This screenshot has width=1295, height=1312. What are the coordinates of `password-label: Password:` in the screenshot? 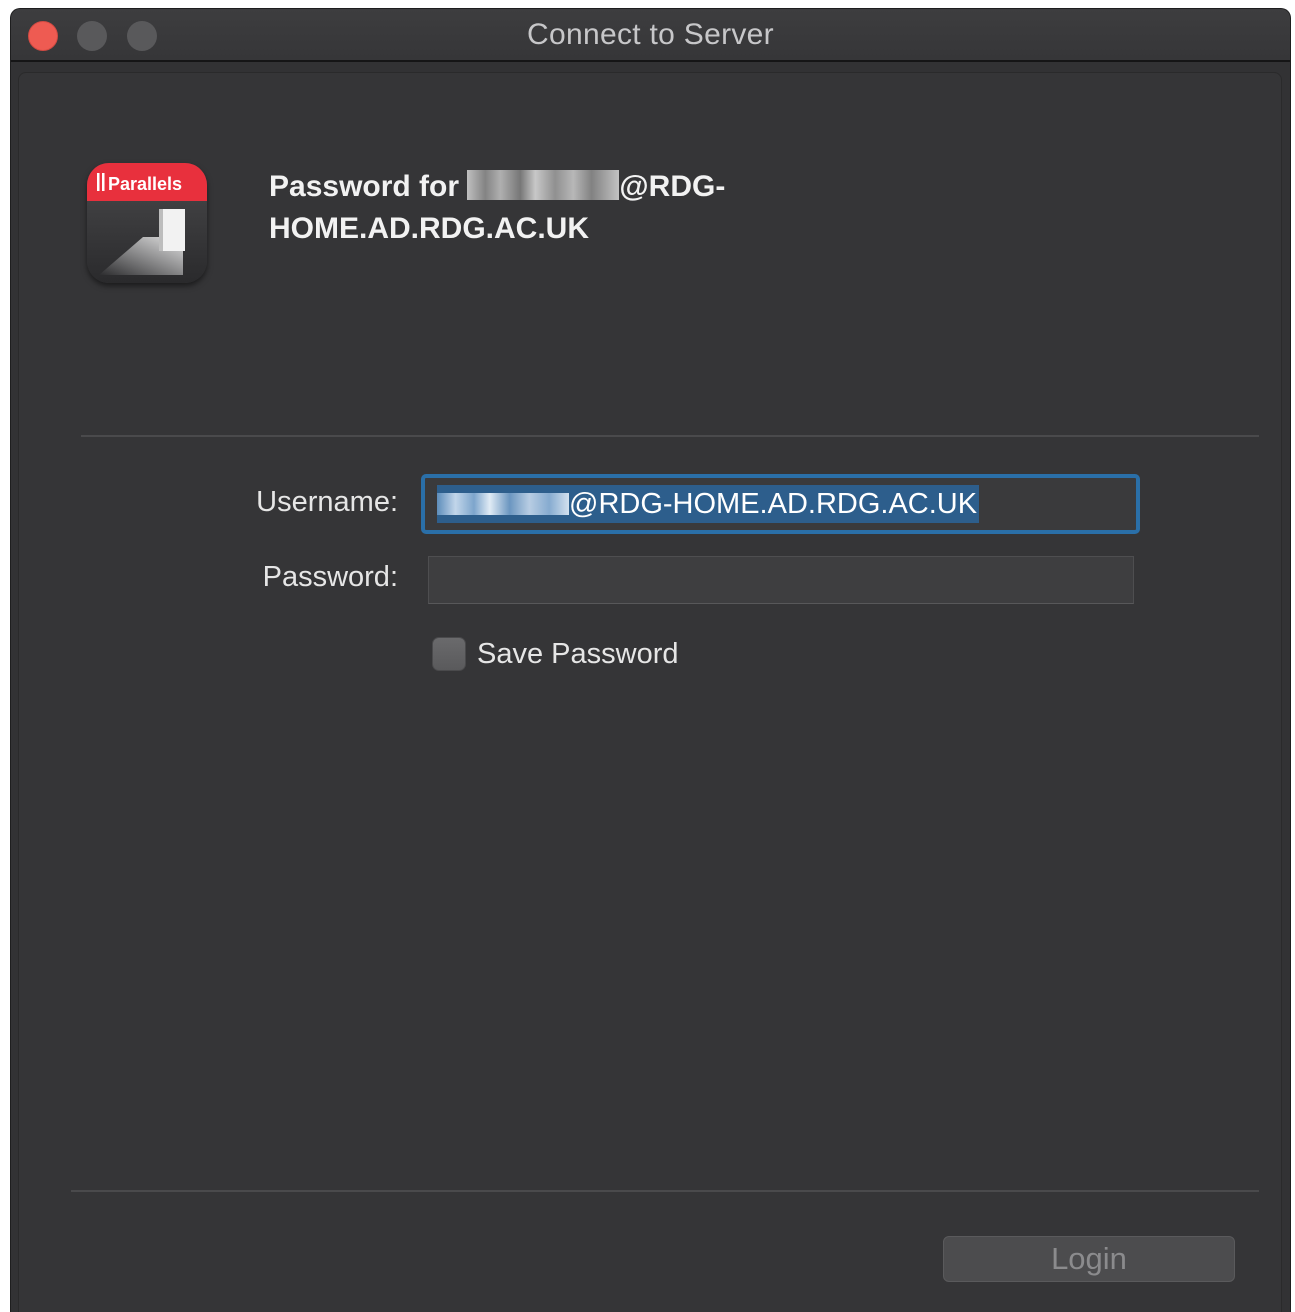 It's located at (330, 577).